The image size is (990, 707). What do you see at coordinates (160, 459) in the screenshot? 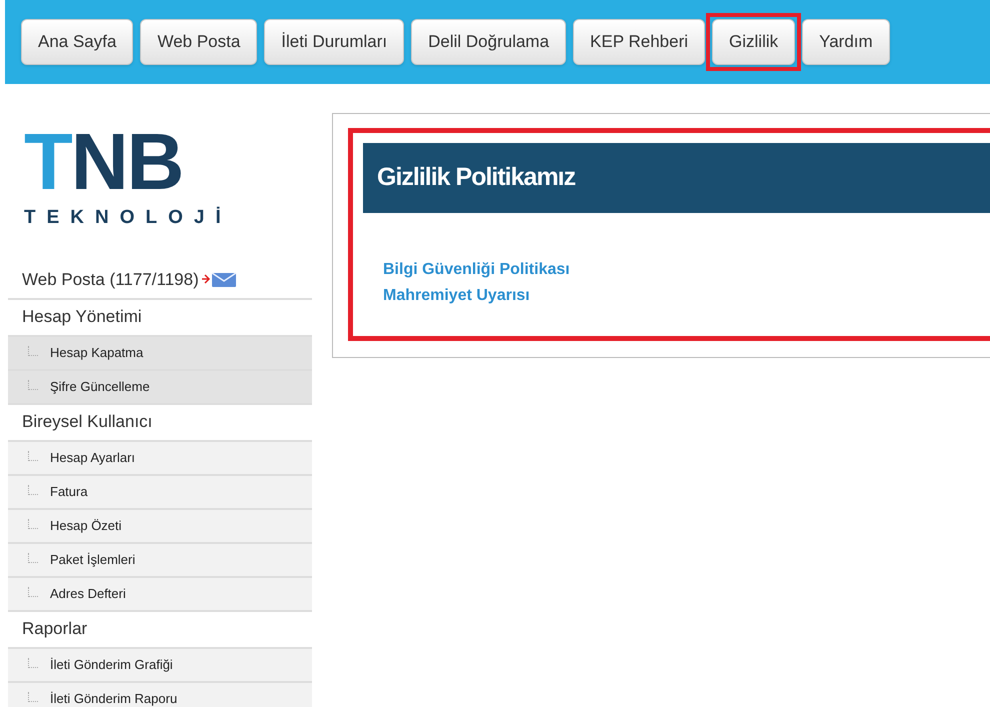
I see `submenu-item: Hesap Ayarları` at bounding box center [160, 459].